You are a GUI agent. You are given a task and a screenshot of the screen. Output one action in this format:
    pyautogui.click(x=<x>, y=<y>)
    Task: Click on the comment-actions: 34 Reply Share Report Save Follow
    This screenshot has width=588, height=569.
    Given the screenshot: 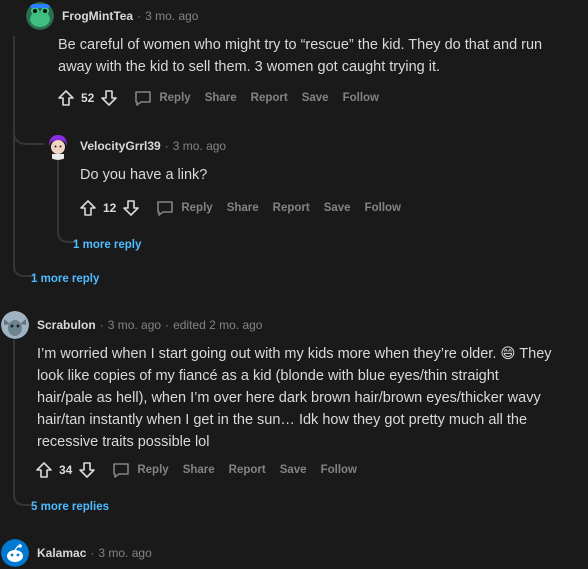 What is the action you would take?
    pyautogui.click(x=195, y=470)
    